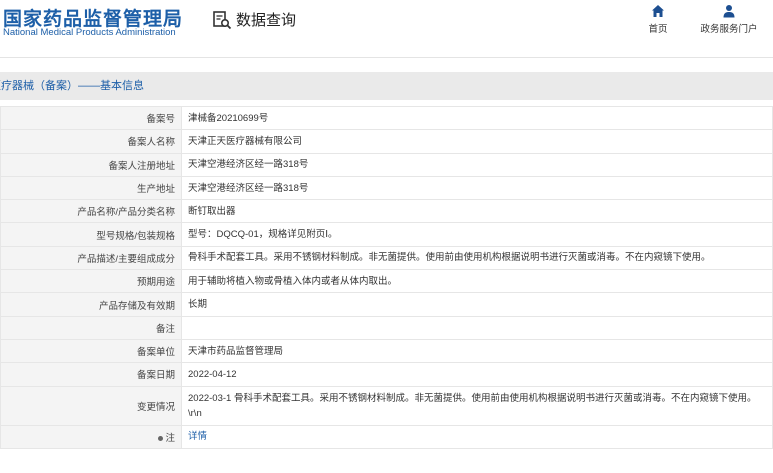 The height and width of the screenshot is (473, 773). I want to click on row-value-note: 详情, so click(477, 436).